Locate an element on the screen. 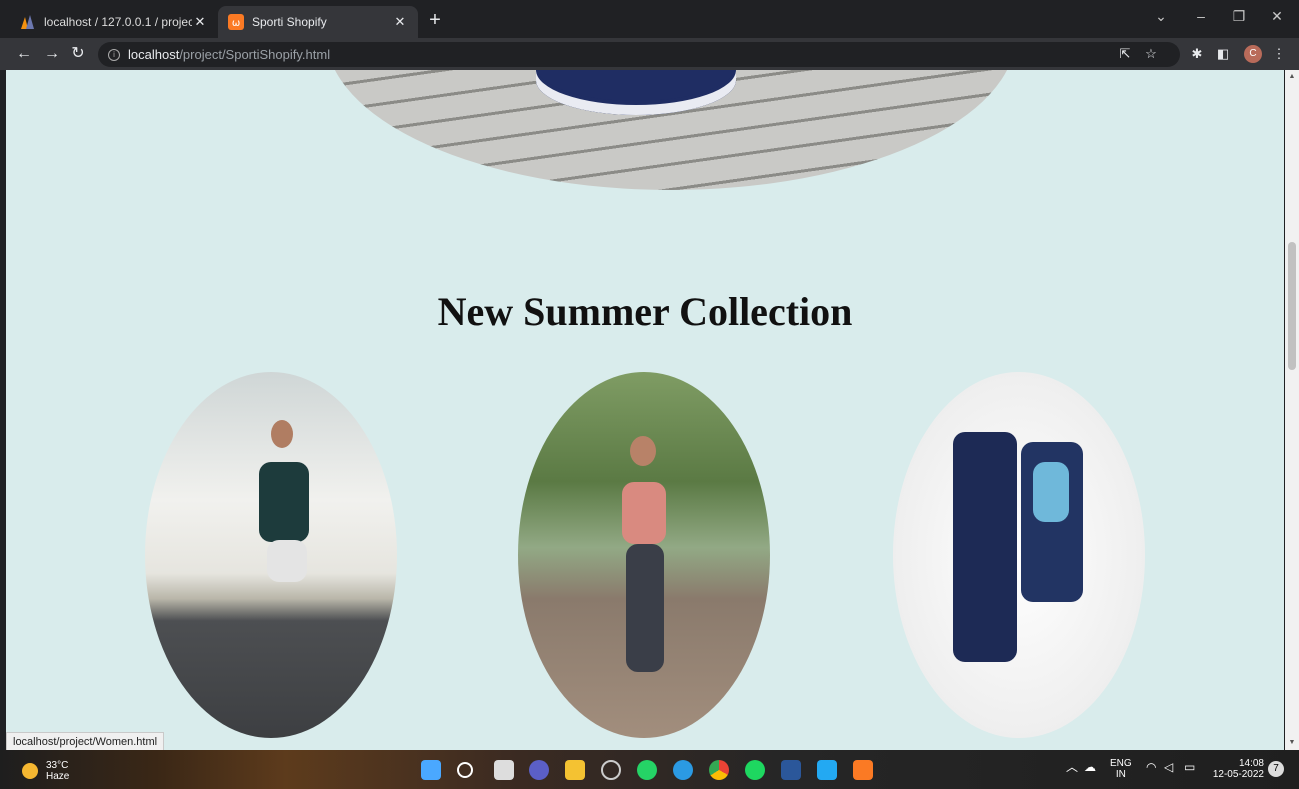 The height and width of the screenshot is (789, 1299). info-icon: i is located at coordinates (114, 54).